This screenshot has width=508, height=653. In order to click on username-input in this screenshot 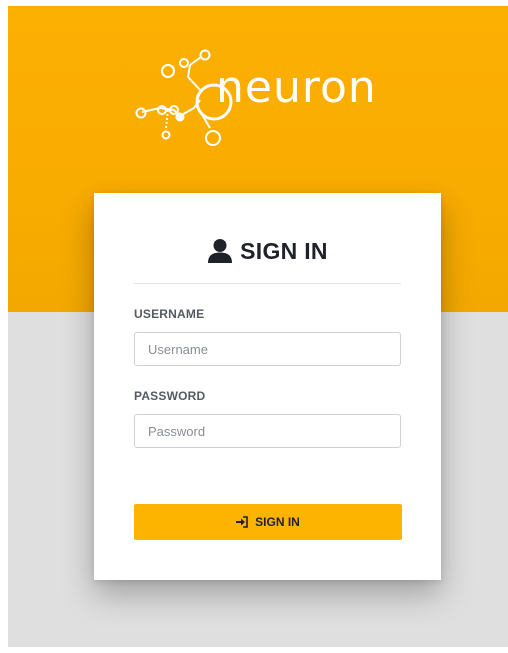, I will do `click(267, 349)`.